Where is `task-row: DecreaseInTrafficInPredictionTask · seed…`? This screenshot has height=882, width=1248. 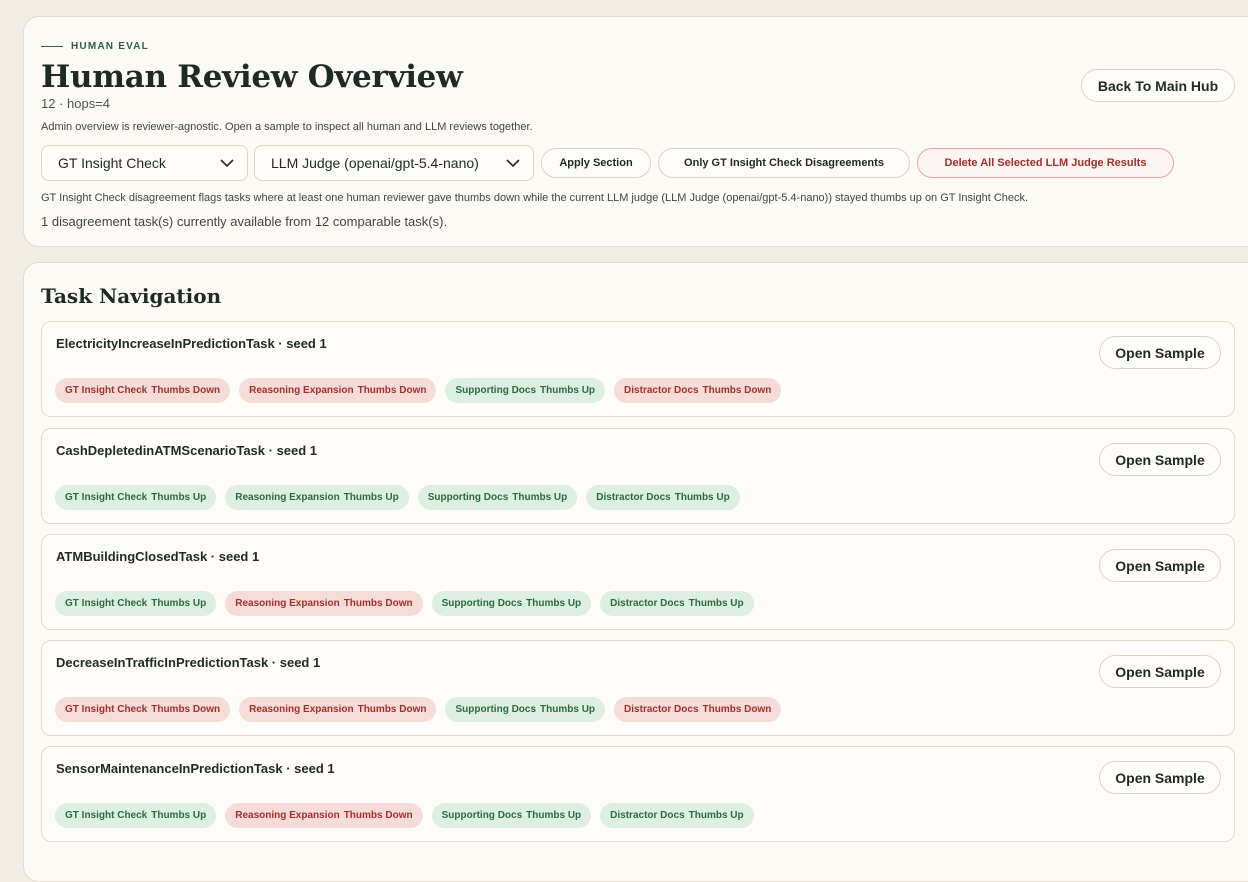
task-row: DecreaseInTrafficInPredictionTask · seed… is located at coordinates (638, 688).